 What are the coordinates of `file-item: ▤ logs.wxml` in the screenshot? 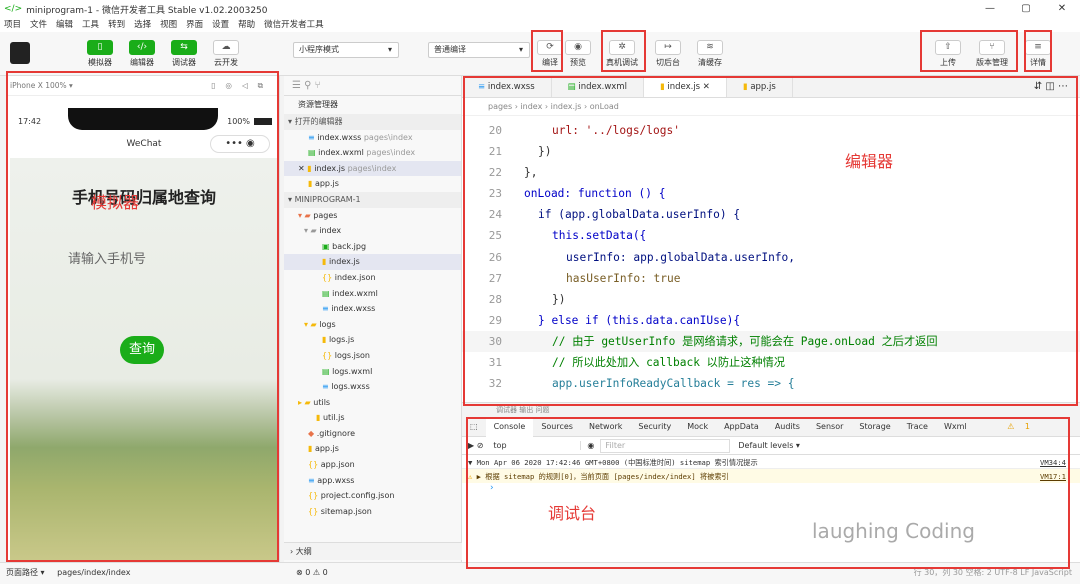 It's located at (372, 372).